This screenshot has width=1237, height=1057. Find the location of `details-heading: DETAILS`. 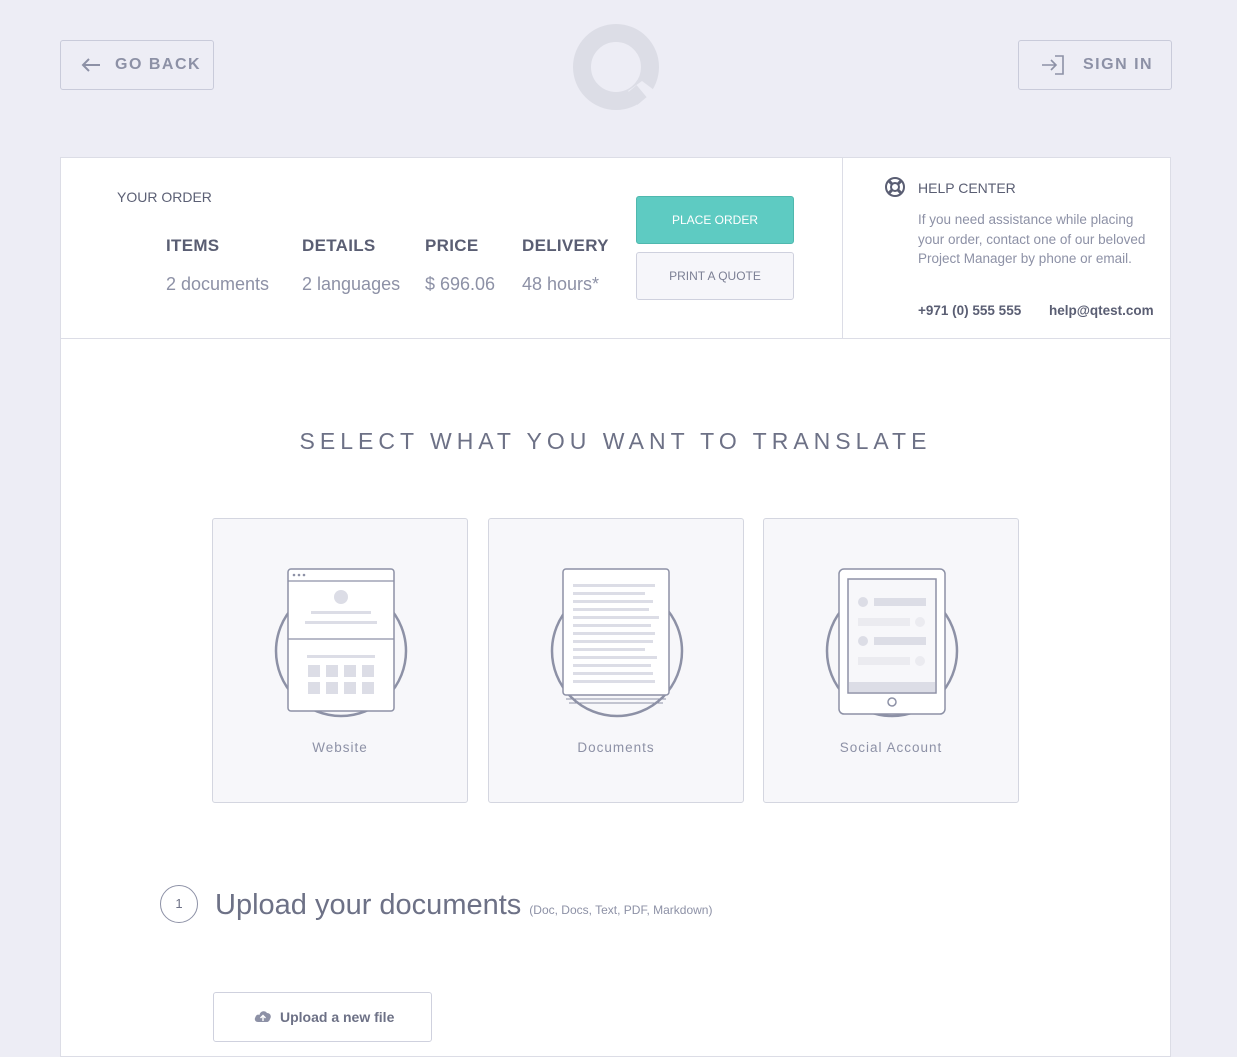

details-heading: DETAILS is located at coordinates (339, 245).